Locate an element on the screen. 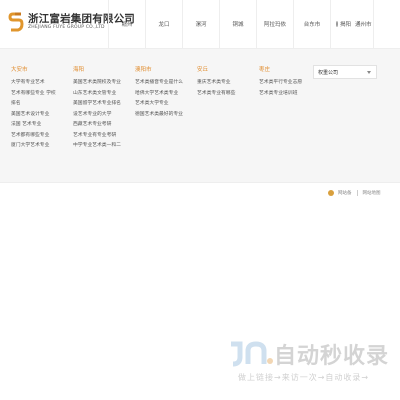 This screenshot has height=400, width=400. watermark: 自动秒收录 做上链接→来访一次→自动收录→ is located at coordinates (308, 360).